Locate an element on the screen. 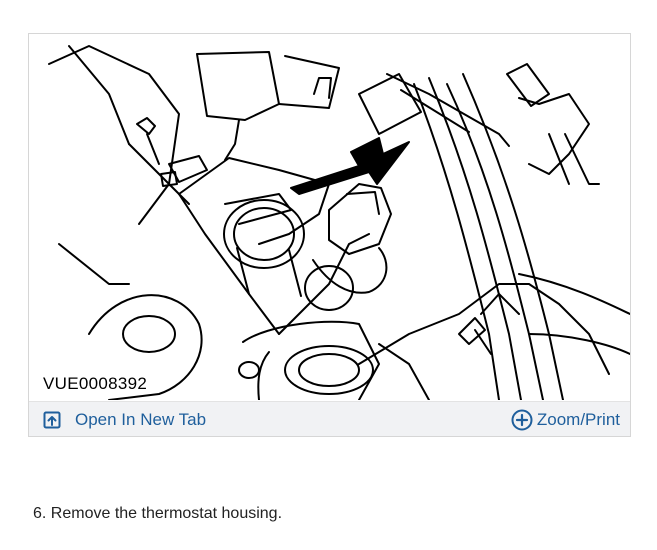 The image size is (657, 550). zoom-print-link: Zoom/Print is located at coordinates (565, 419).